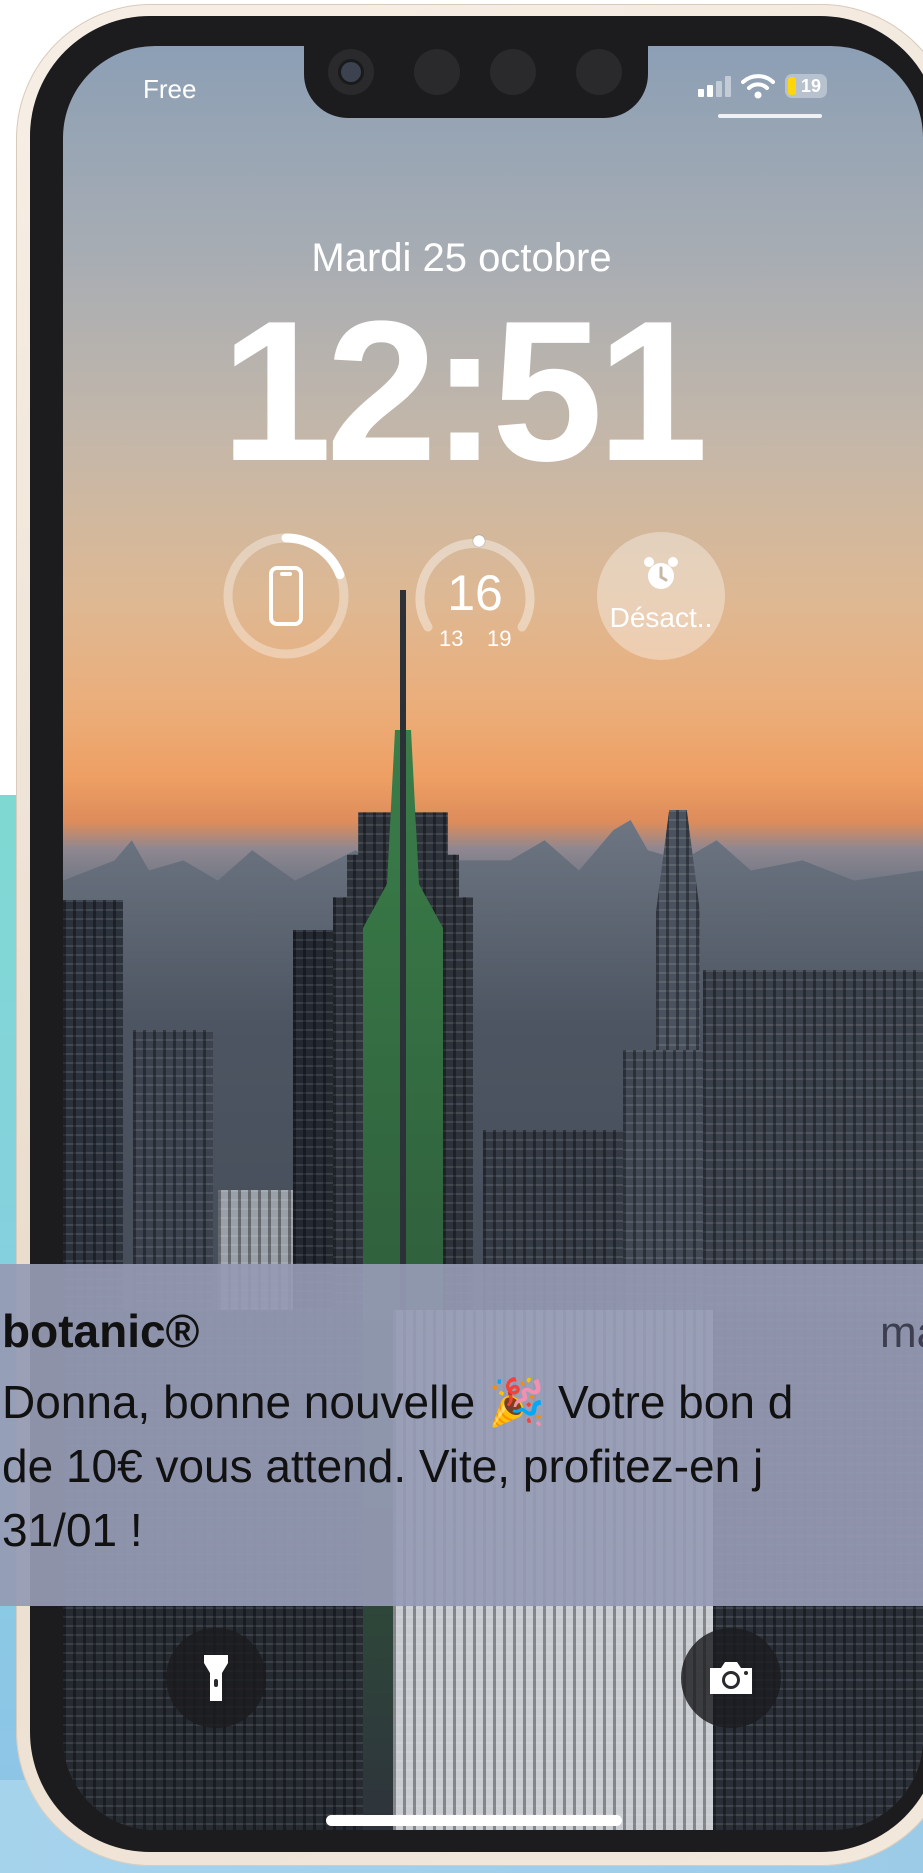 The image size is (923, 1873). Describe the element at coordinates (461, 258) in the screenshot. I see `lock-date: Mardi 25 octobre` at that location.